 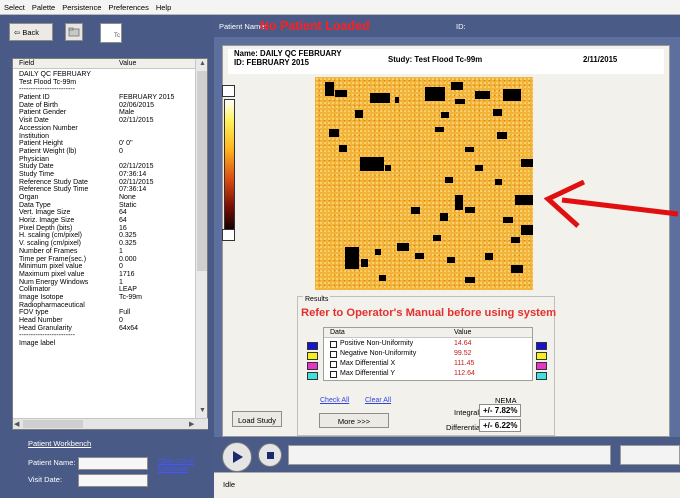 I want to click on detail-row: Pixel Depth (bits) 16, so click(x=108, y=229).